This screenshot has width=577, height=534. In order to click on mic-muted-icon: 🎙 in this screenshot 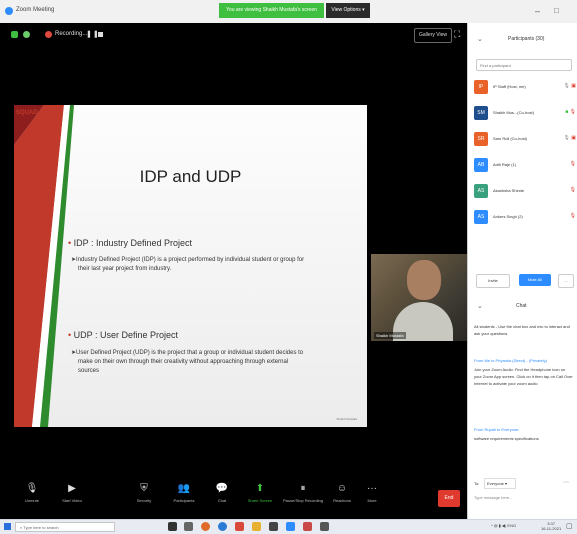, I will do `click(572, 190)`.